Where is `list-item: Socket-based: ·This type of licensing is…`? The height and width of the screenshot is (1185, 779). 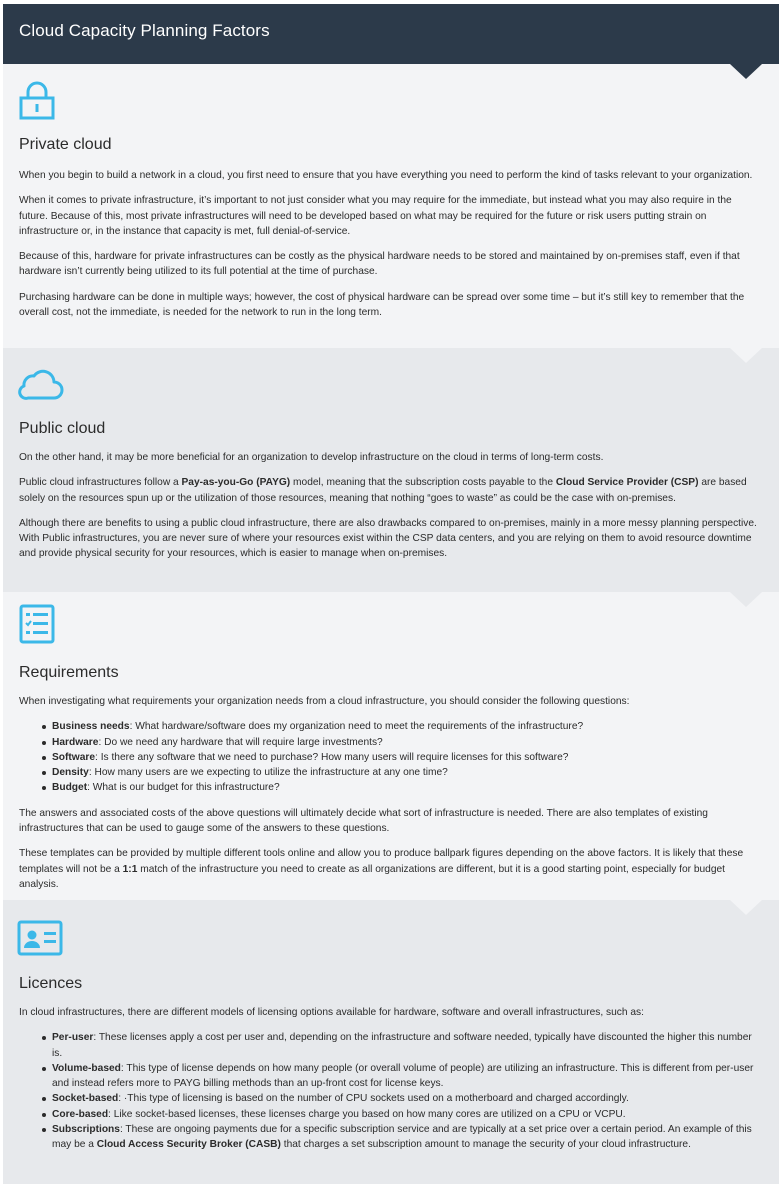 list-item: Socket-based: ·This type of licensing is… is located at coordinates (391, 1098).